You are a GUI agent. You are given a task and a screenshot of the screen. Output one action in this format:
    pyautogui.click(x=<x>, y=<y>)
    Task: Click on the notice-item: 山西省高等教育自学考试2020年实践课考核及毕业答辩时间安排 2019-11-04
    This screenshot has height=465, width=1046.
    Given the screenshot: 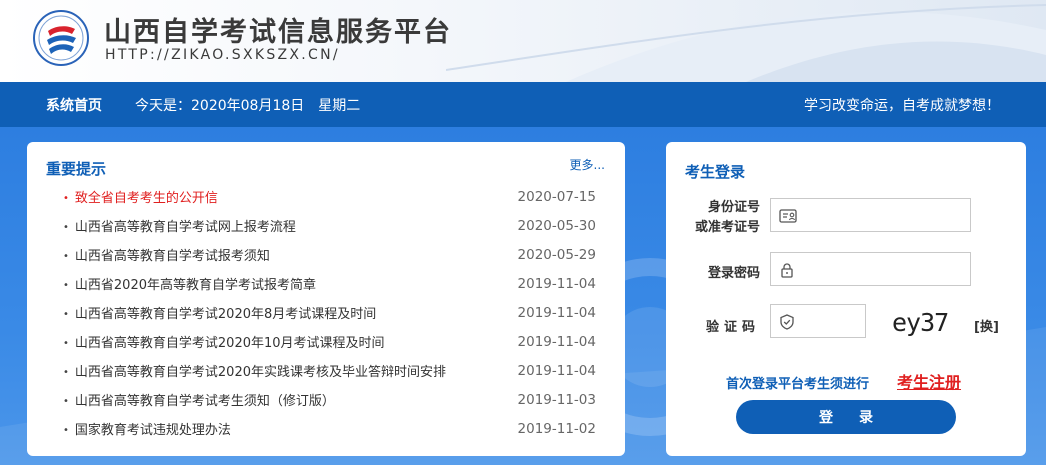 What is the action you would take?
    pyautogui.click(x=329, y=370)
    